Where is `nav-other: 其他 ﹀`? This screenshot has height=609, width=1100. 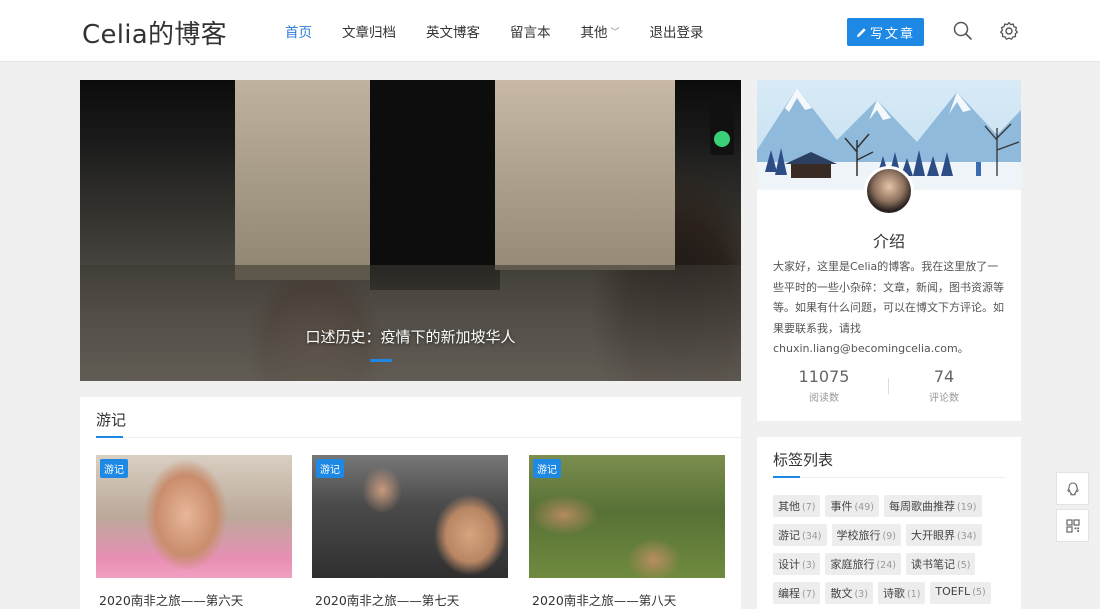 nav-other: 其他 ﹀ is located at coordinates (600, 31).